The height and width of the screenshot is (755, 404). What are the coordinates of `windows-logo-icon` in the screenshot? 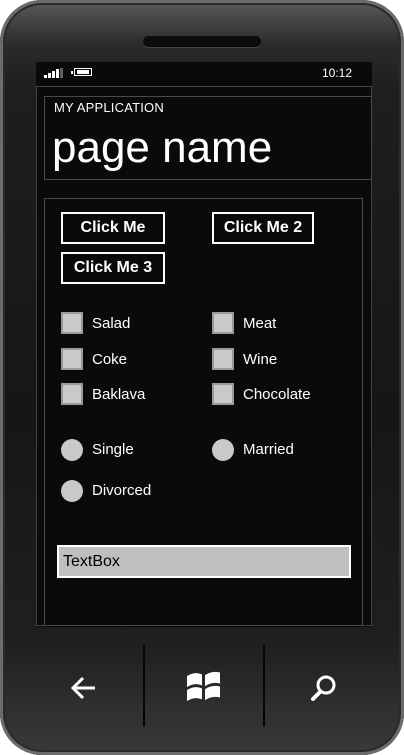 It's located at (203, 686).